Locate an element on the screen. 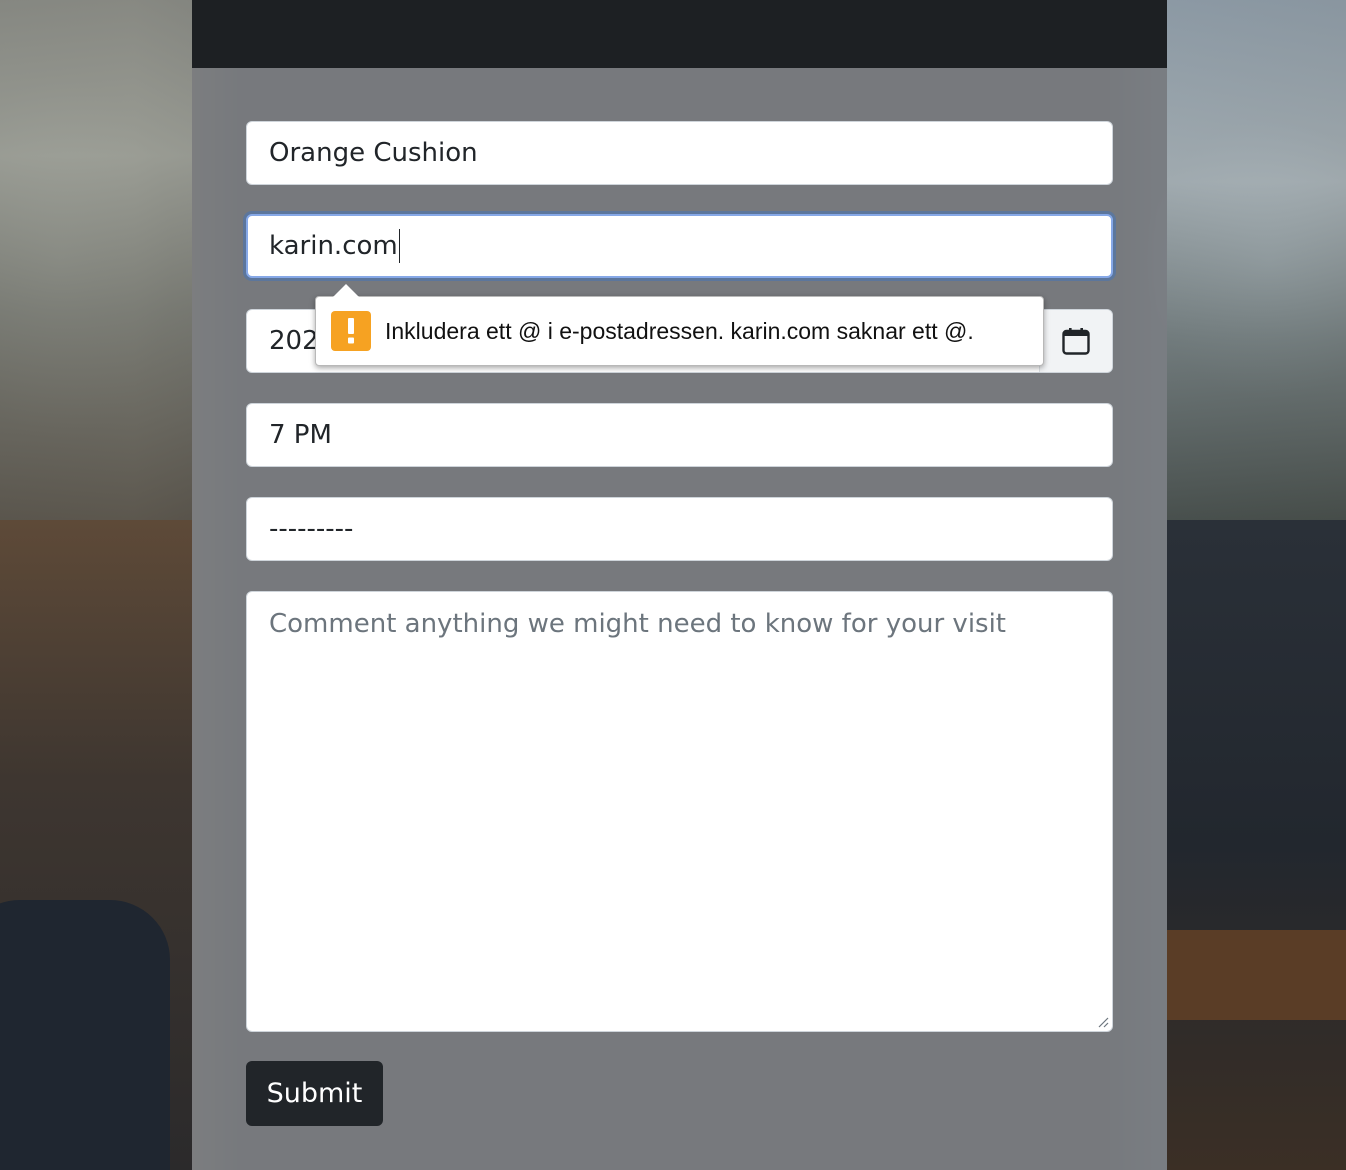 This screenshot has width=1346, height=1170. date-picker-button is located at coordinates (1075, 341).